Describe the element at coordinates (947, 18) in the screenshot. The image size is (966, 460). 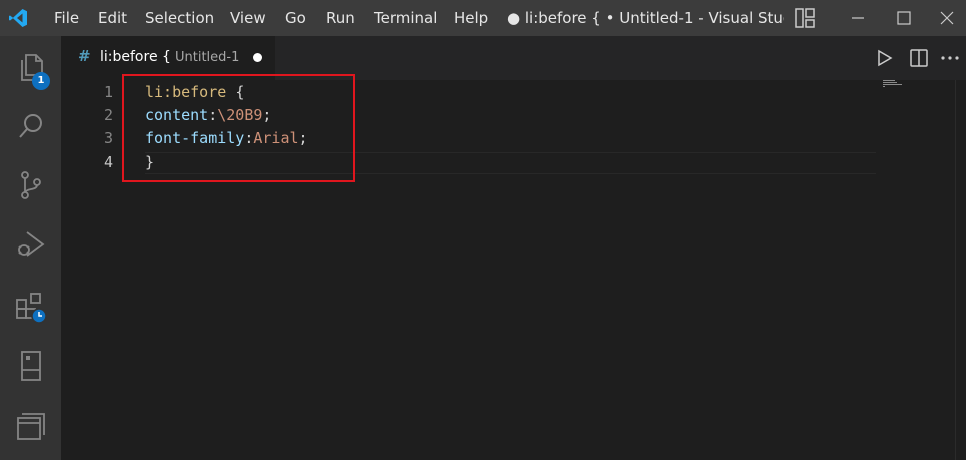
I see `close-icon` at that location.